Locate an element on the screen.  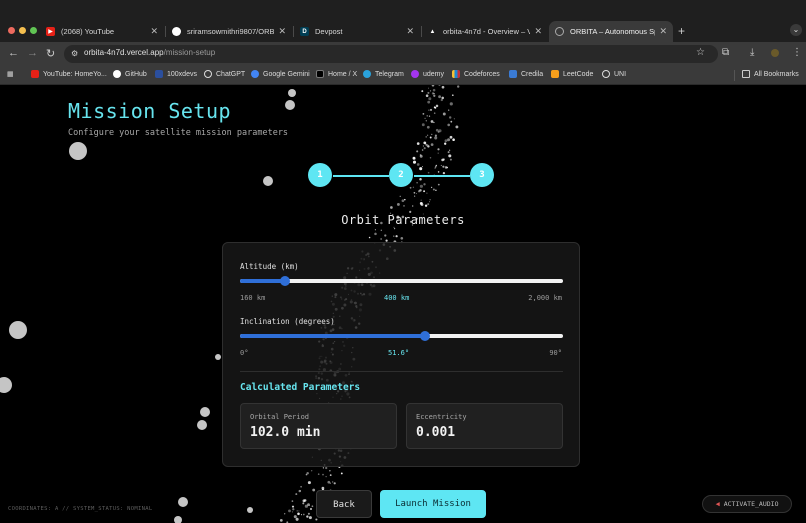
step-1: 1 is located at coordinates (320, 175).